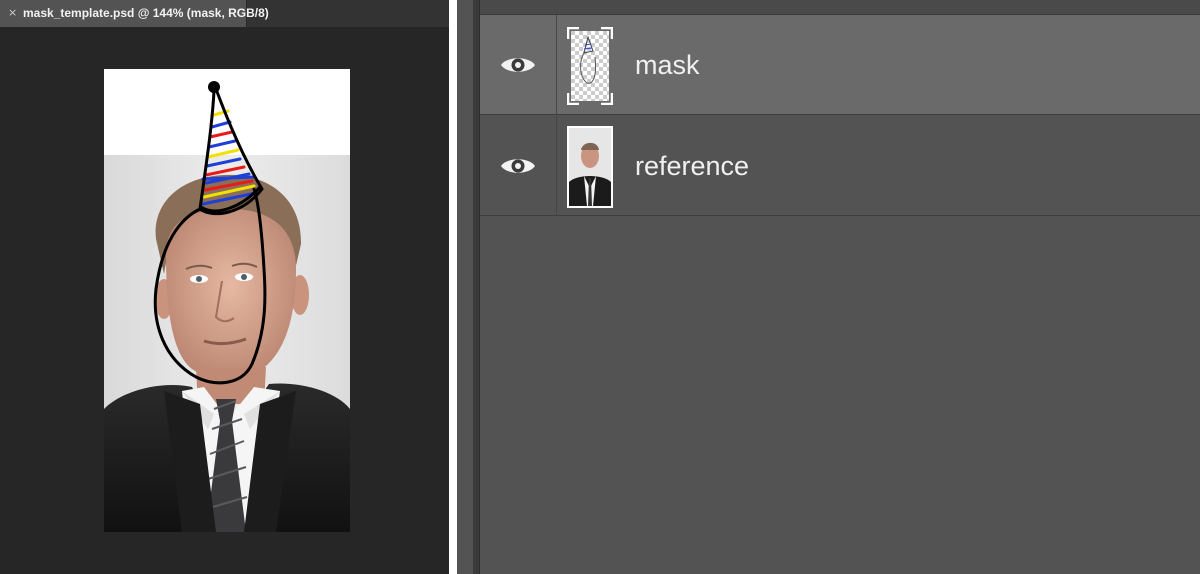  I want to click on document-tab-label: mask_template.psd @ 144% (mask, RGB/8), so click(146, 13).